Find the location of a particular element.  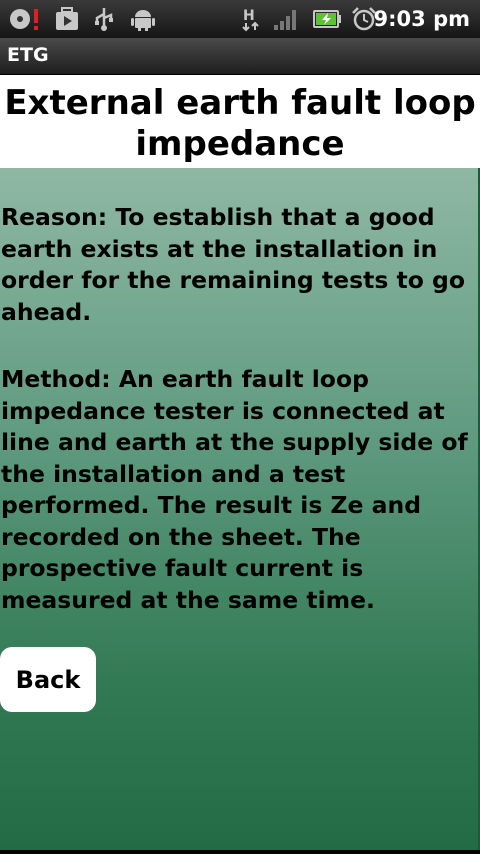

page-title: External earth fault loop impedance is located at coordinates (240, 123).